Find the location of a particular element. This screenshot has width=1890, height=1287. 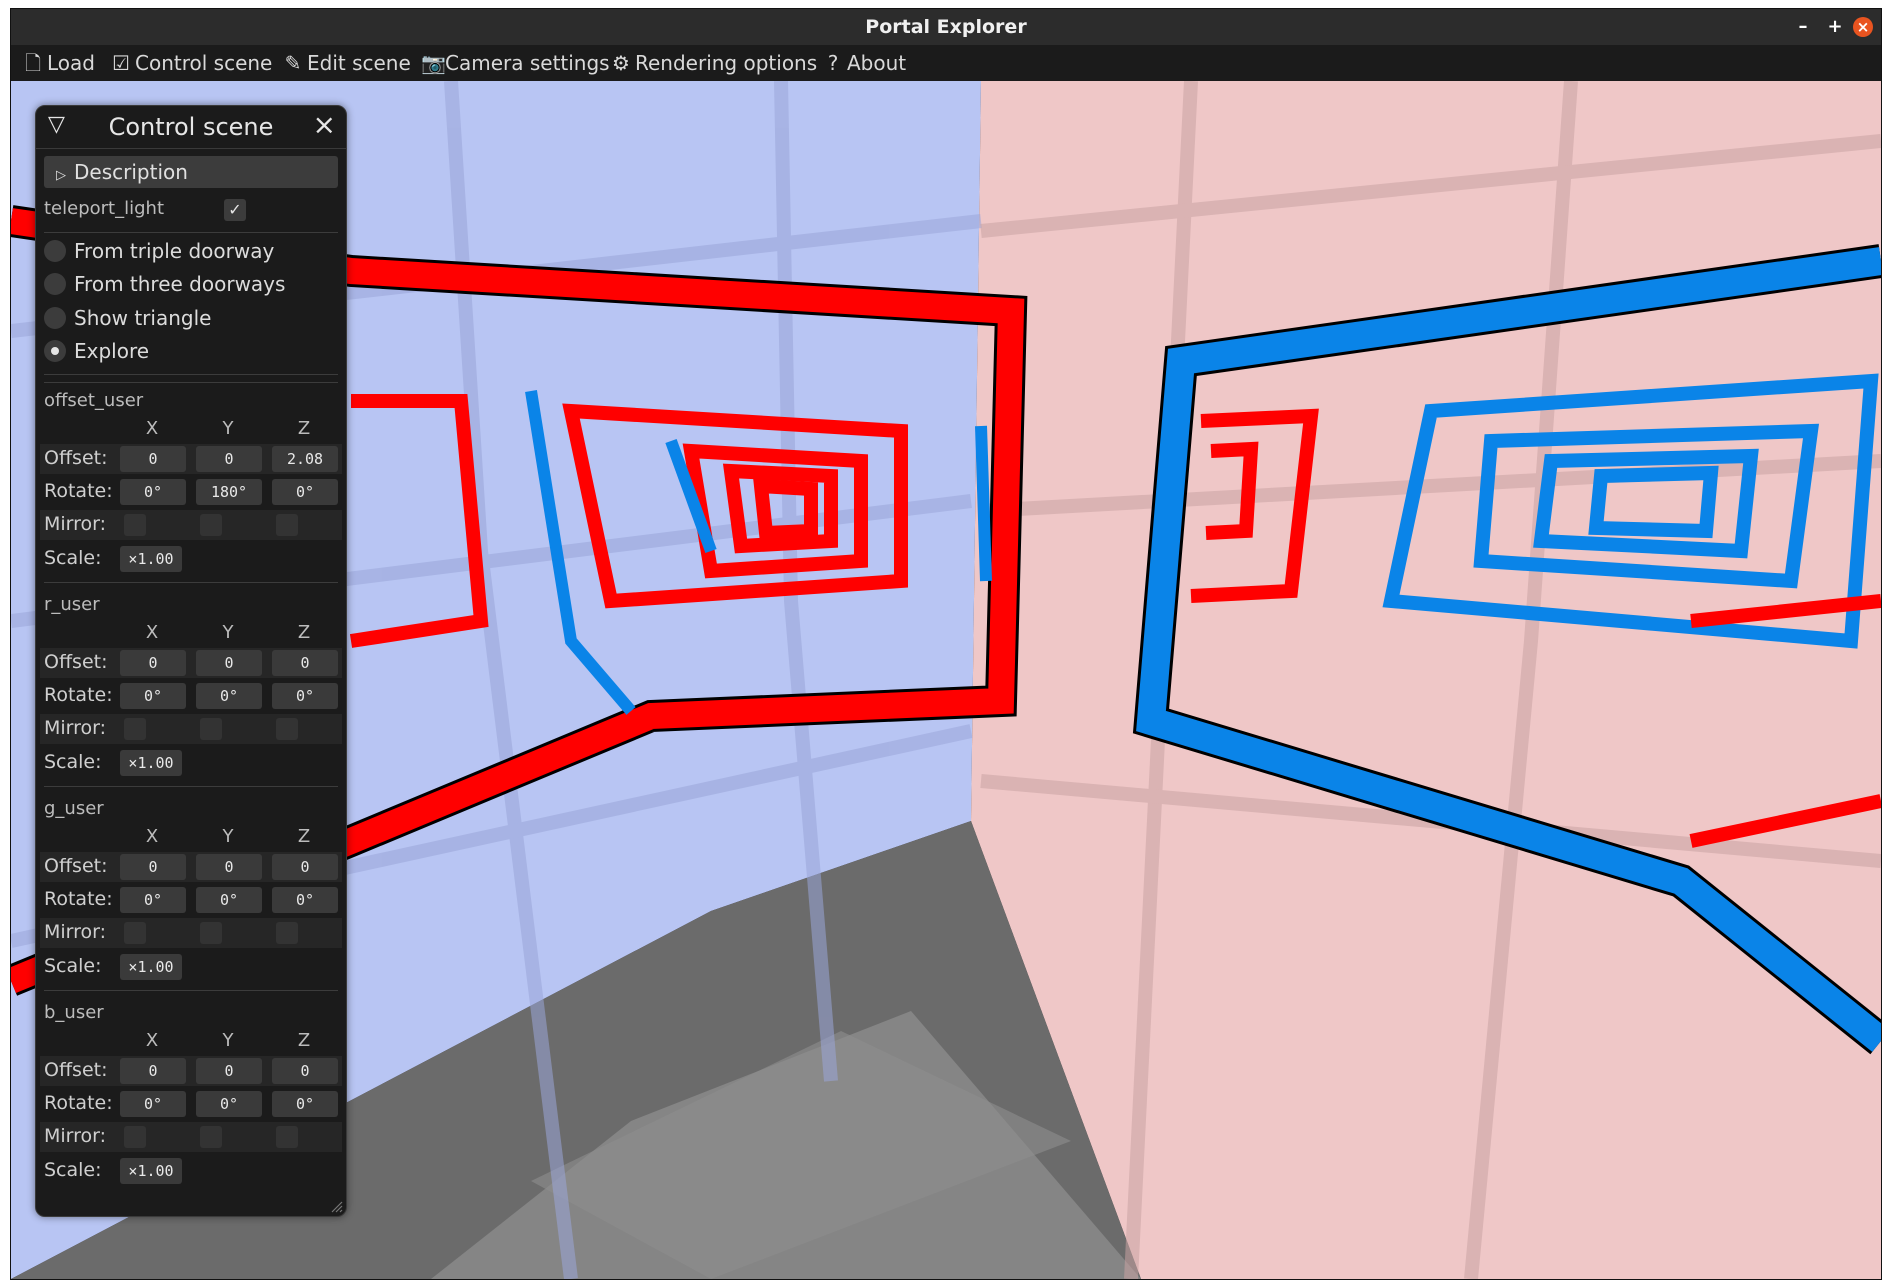

file-icon: 🗋 is located at coordinates (33, 63).